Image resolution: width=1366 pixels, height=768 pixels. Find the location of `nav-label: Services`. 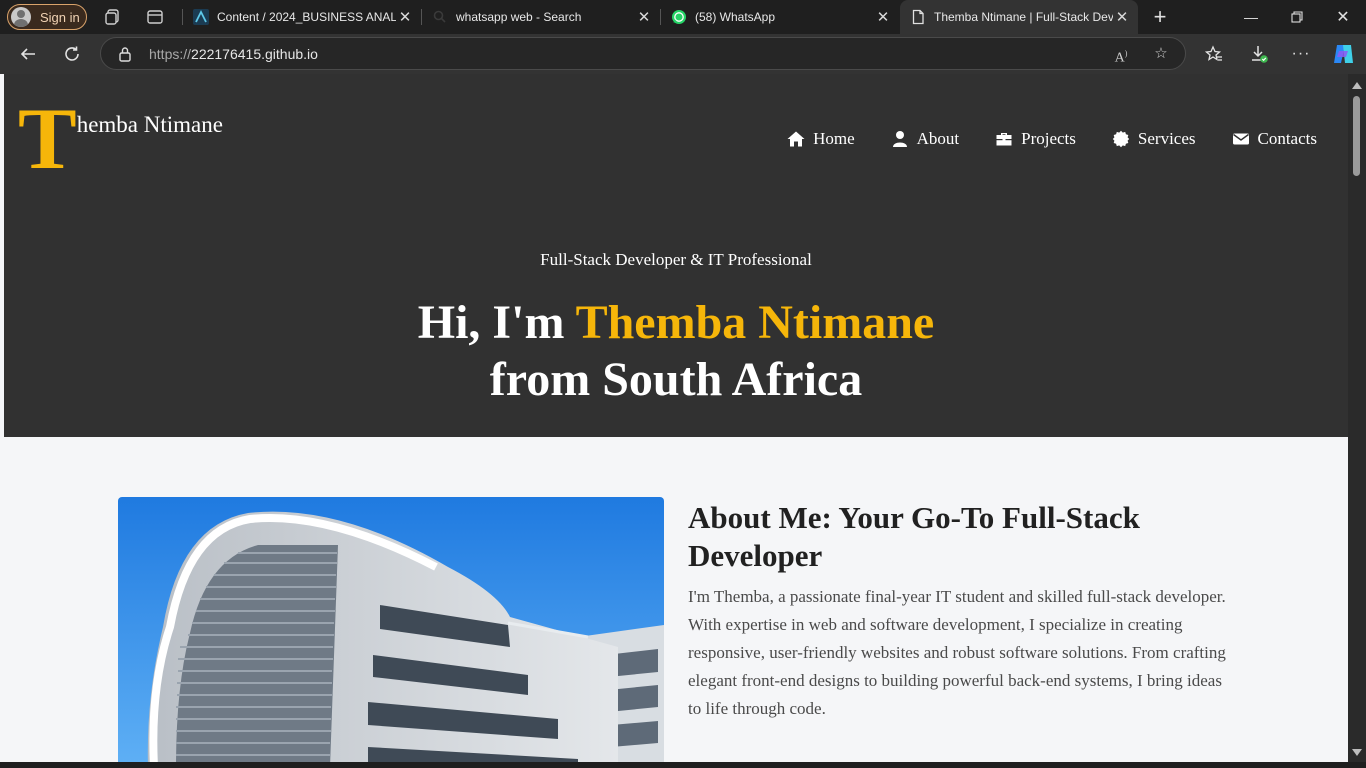

nav-label: Services is located at coordinates (1166, 138).